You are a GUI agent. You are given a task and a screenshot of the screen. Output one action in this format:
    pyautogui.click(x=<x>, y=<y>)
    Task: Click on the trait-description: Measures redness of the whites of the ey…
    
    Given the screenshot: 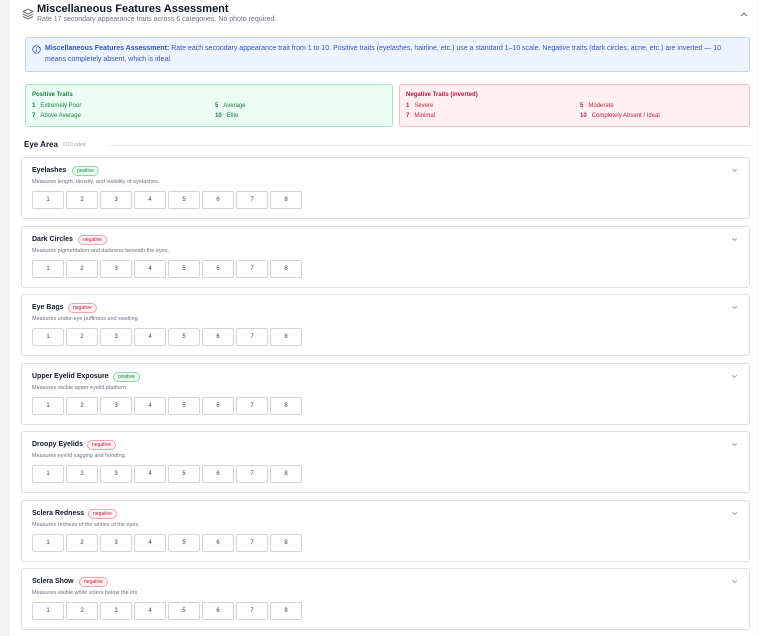 What is the action you would take?
    pyautogui.click(x=86, y=525)
    